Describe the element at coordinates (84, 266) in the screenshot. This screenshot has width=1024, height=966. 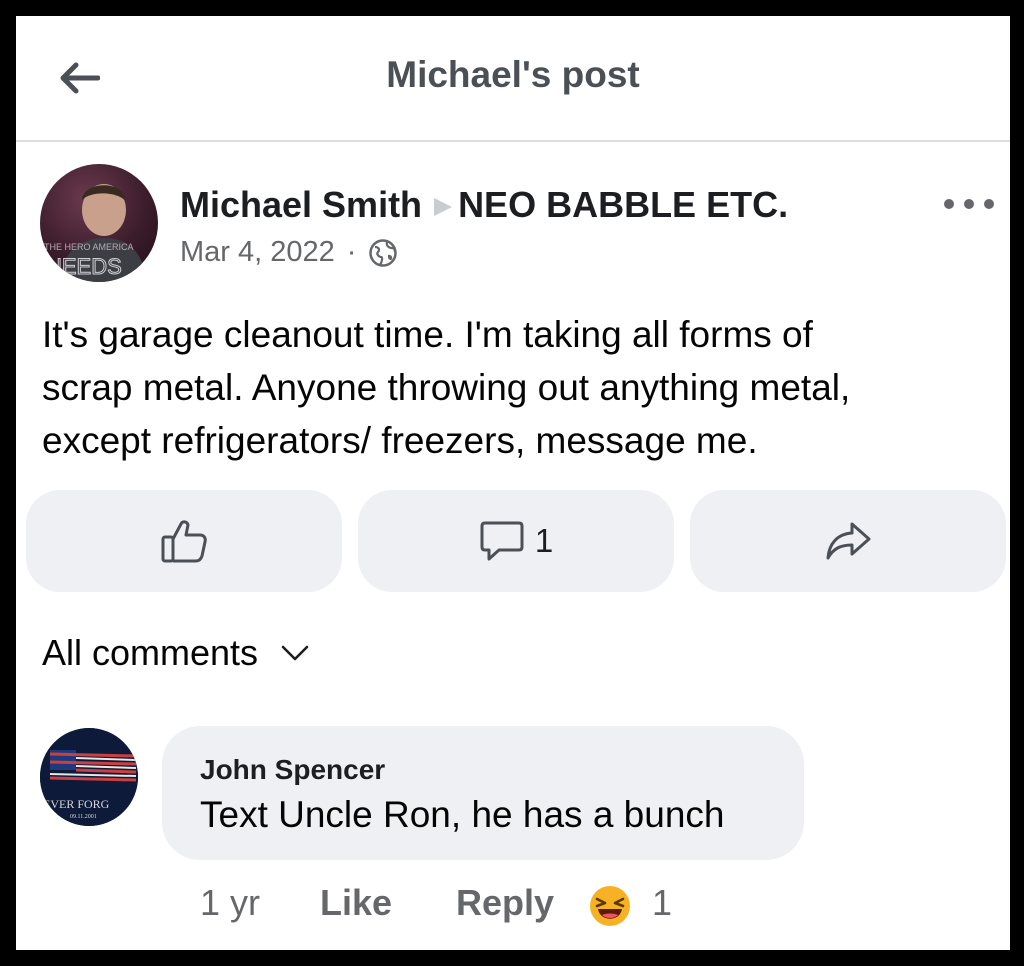
I see `svg-text: NEEDS` at that location.